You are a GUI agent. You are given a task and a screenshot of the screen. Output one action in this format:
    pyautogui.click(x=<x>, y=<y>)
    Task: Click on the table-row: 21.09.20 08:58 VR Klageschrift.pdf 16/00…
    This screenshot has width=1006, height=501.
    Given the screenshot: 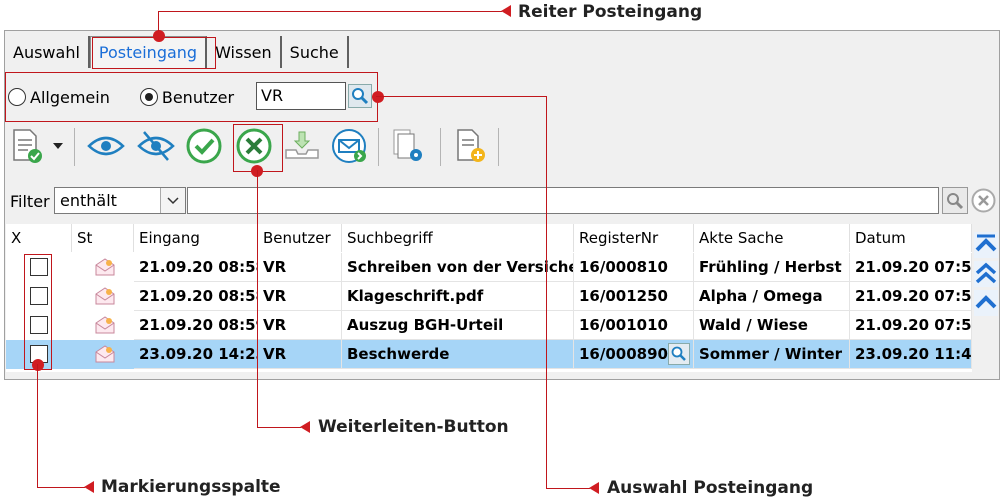 What is the action you would take?
    pyautogui.click(x=489, y=296)
    